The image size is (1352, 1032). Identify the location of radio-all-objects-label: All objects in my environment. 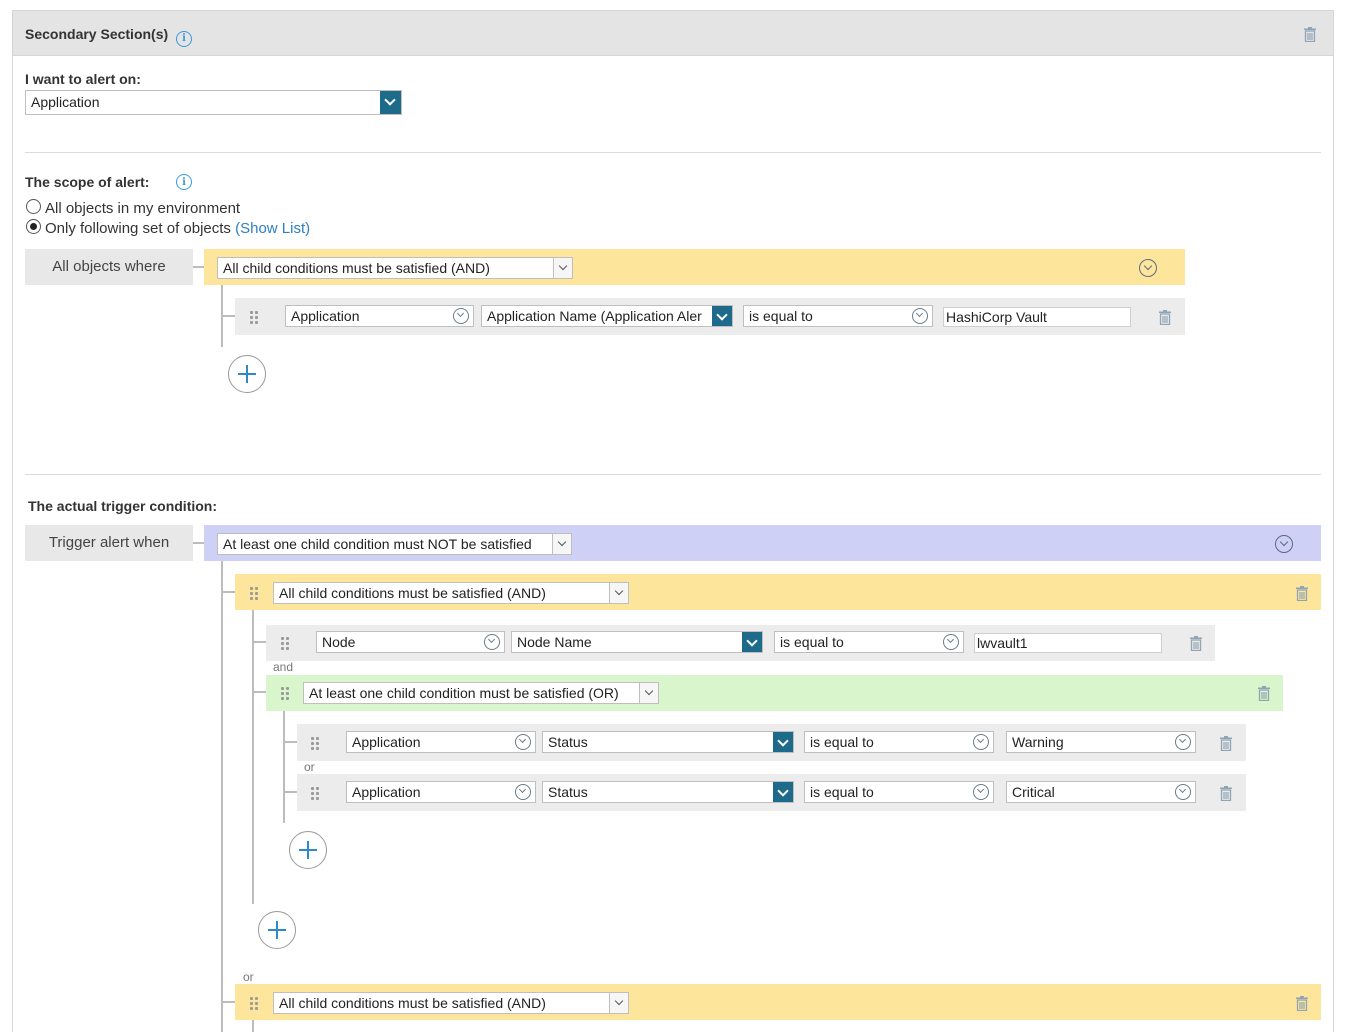
(143, 208).